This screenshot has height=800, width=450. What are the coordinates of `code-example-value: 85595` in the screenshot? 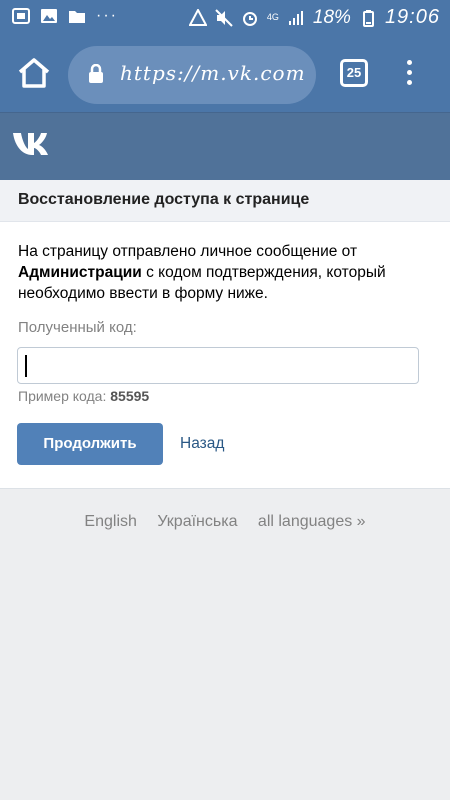 It's located at (130, 396).